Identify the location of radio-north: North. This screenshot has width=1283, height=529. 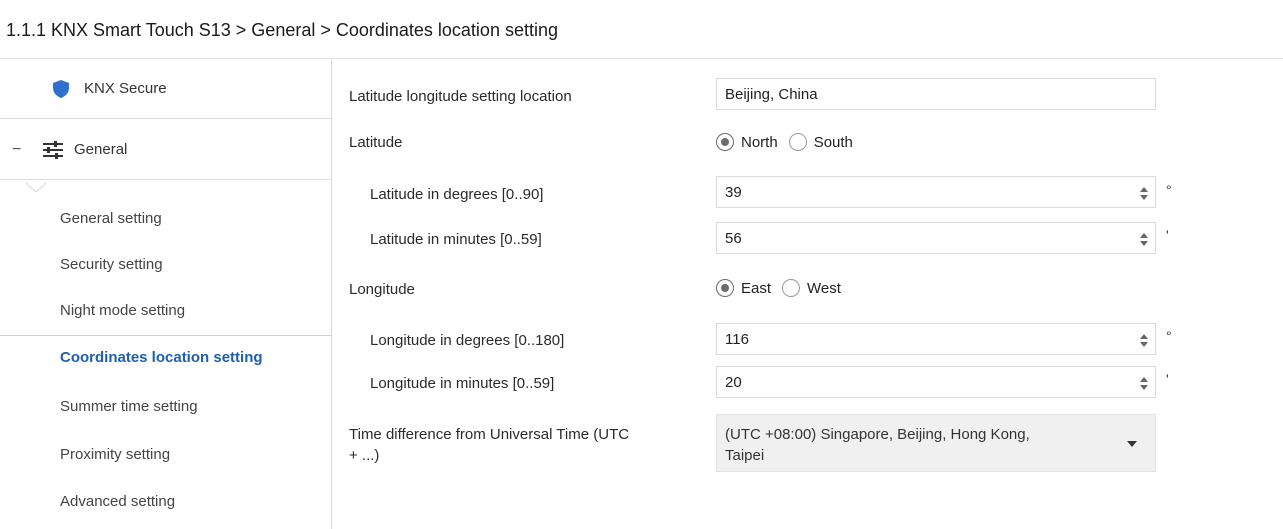
(747, 142).